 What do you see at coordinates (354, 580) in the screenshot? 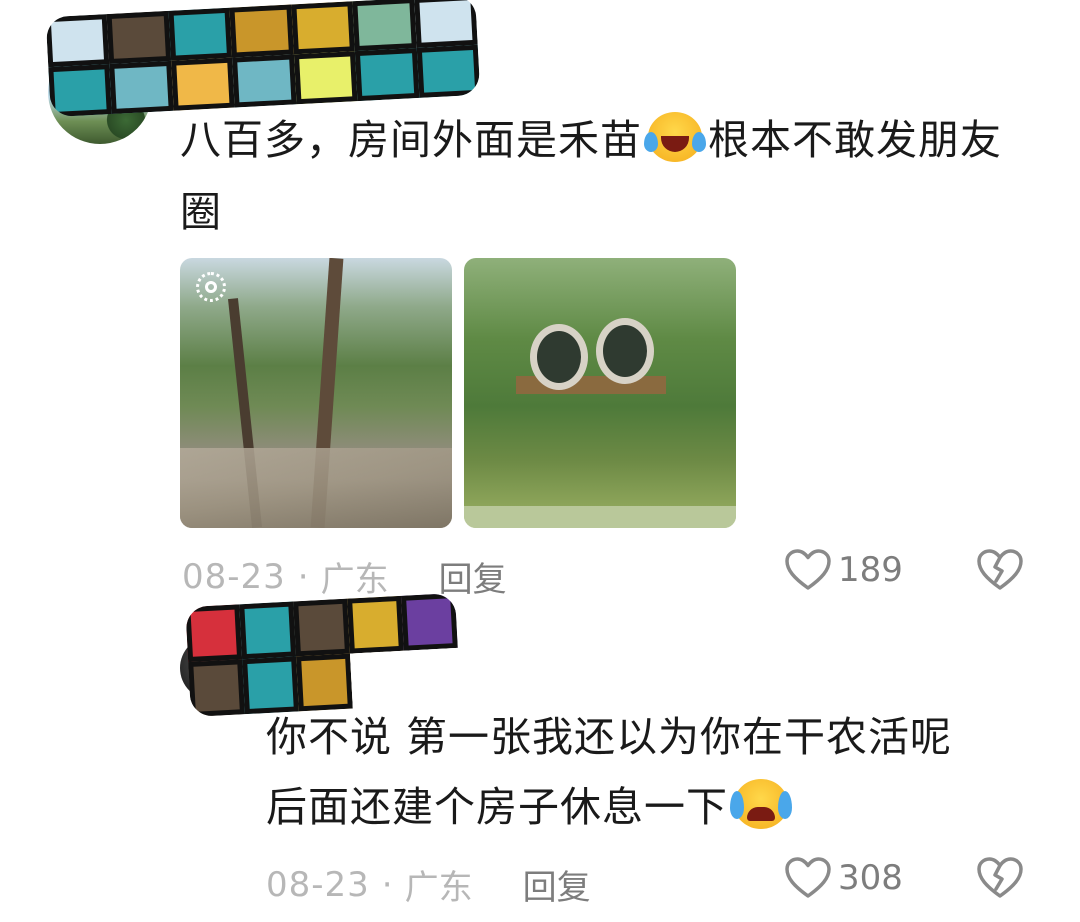
I see `comment-location: 广东` at bounding box center [354, 580].